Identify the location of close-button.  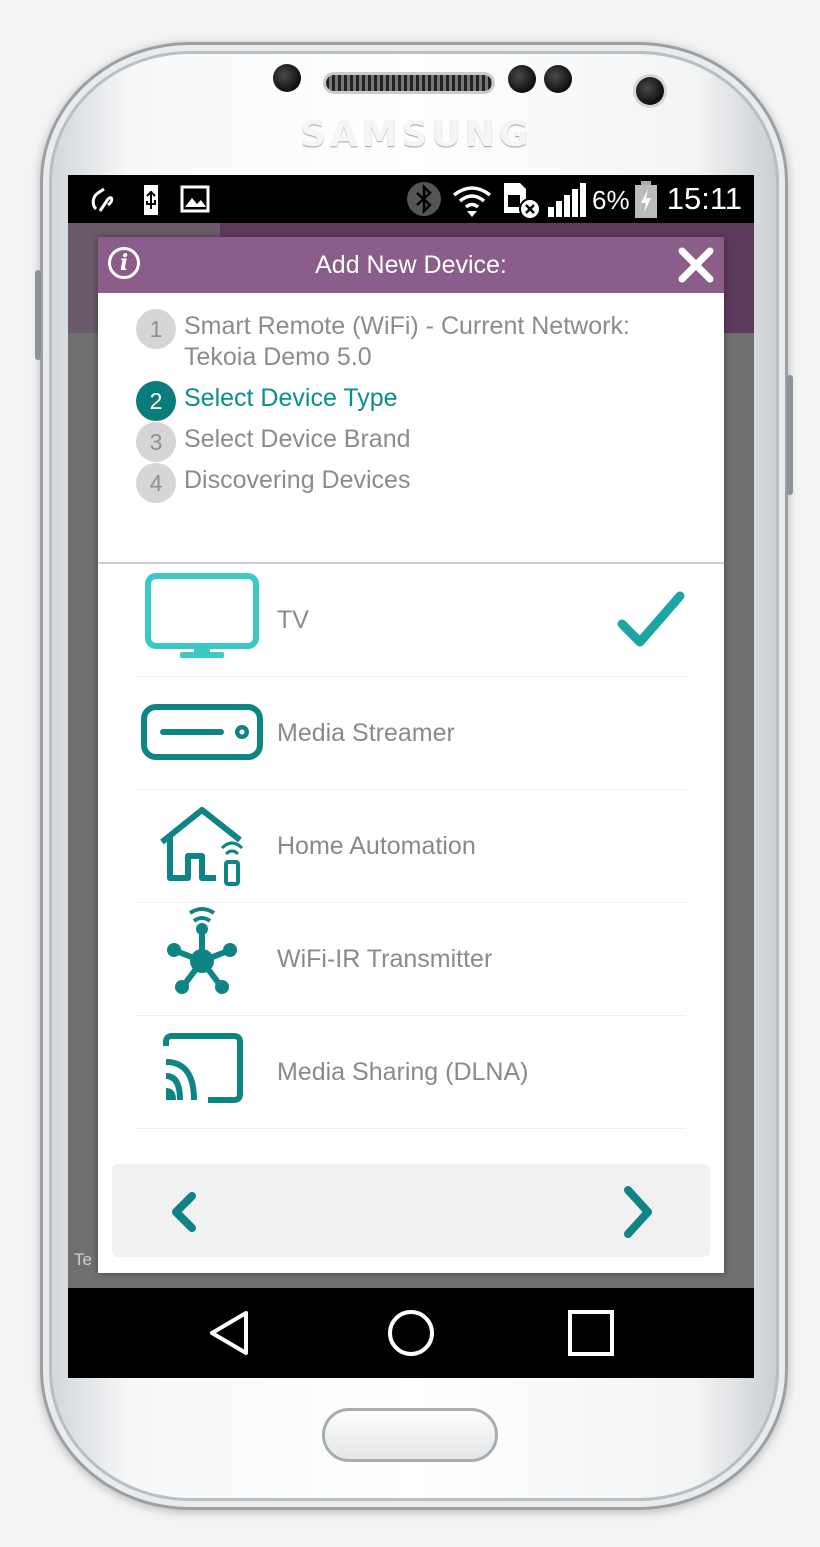
(696, 265).